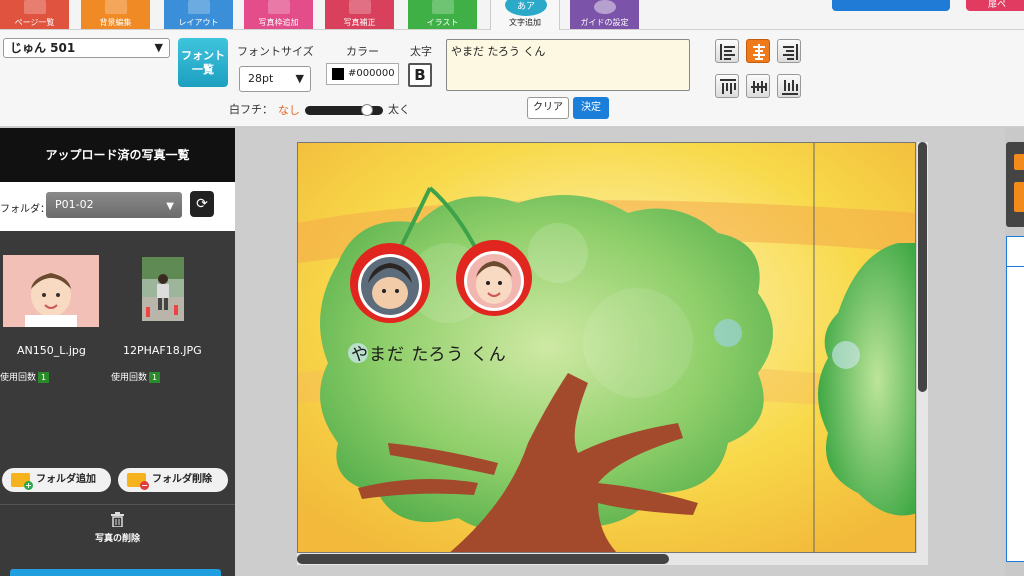 Image resolution: width=1024 pixels, height=576 pixels. Describe the element at coordinates (604, 22) in the screenshot. I see `tab-guide-settings-label: ガイドの設定` at that location.